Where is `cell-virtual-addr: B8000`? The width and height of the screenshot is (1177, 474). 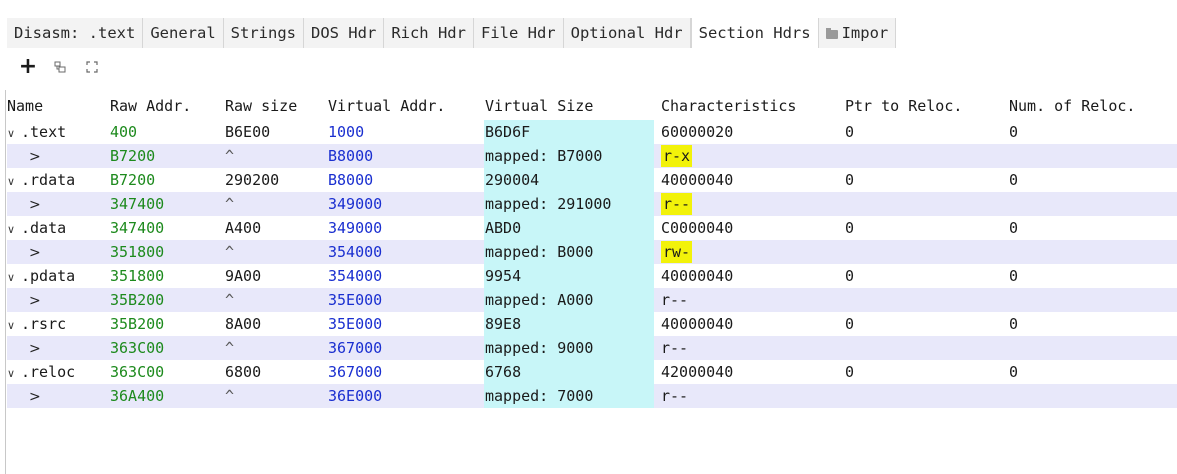 cell-virtual-addr: B8000 is located at coordinates (351, 156).